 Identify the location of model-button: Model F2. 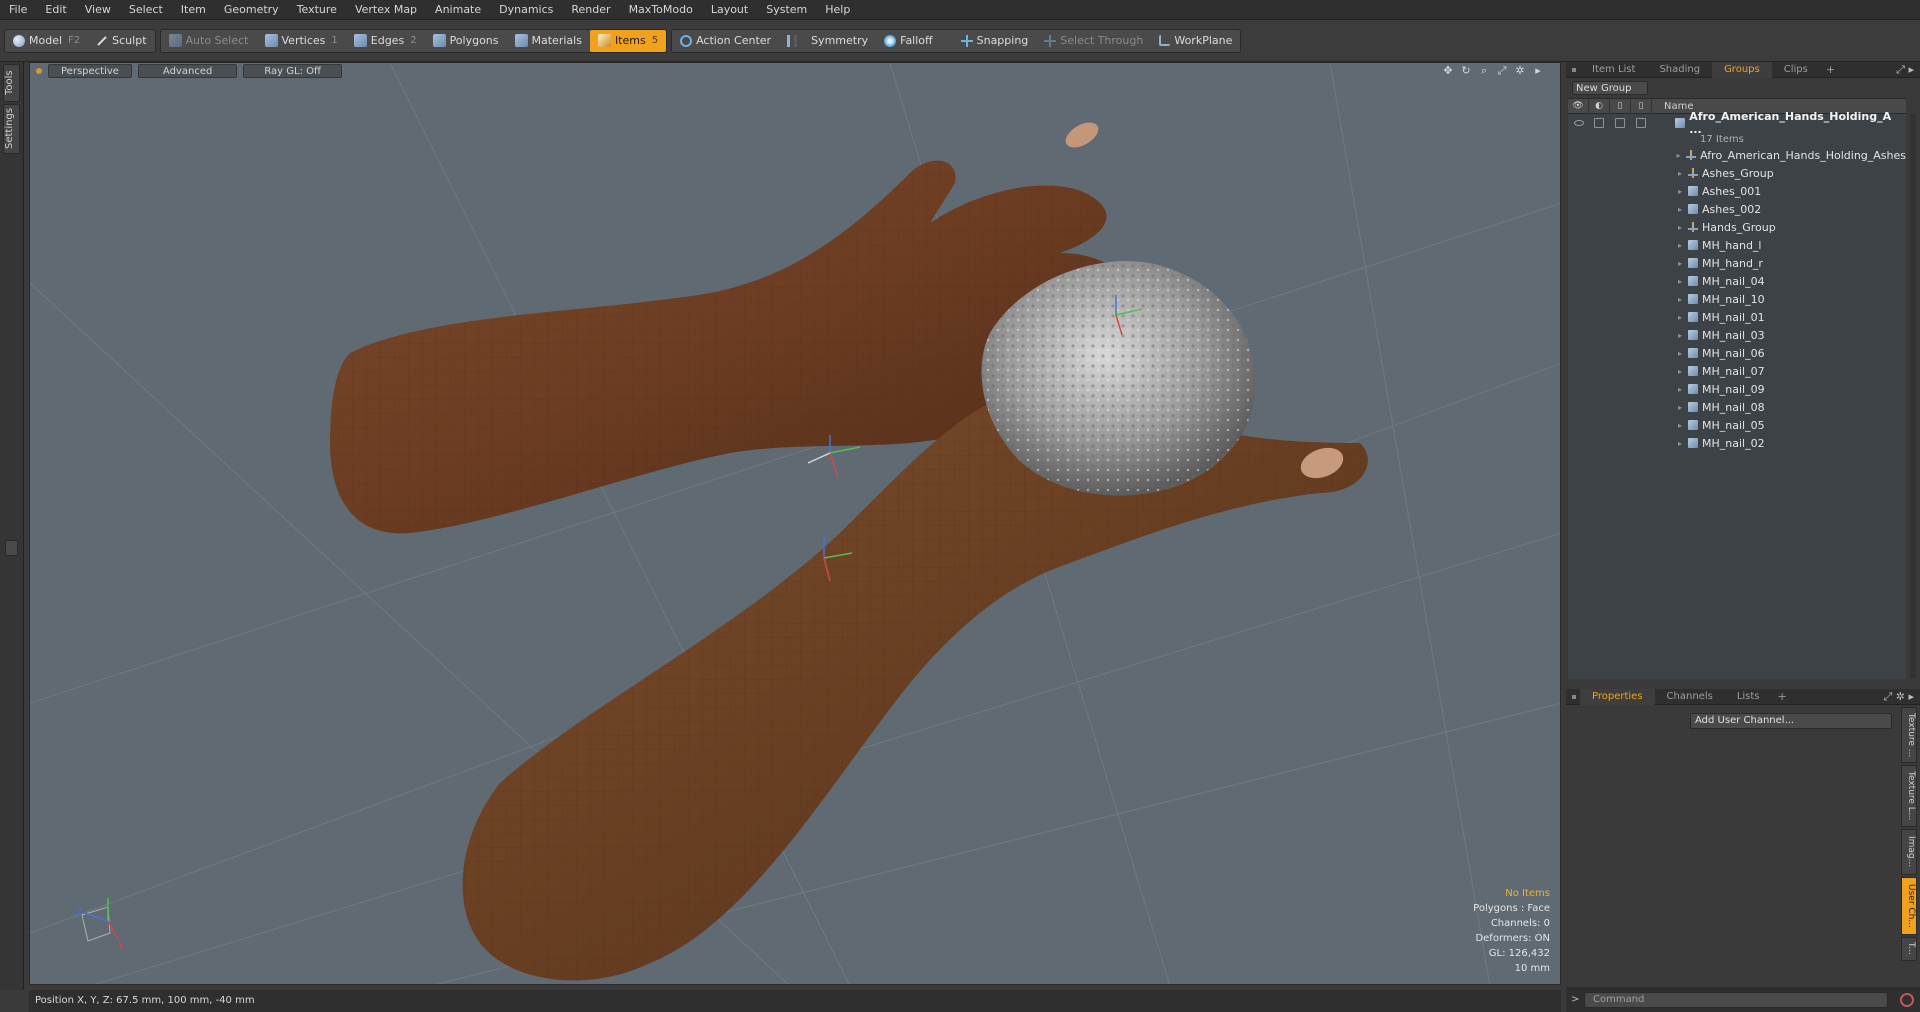
(46, 41).